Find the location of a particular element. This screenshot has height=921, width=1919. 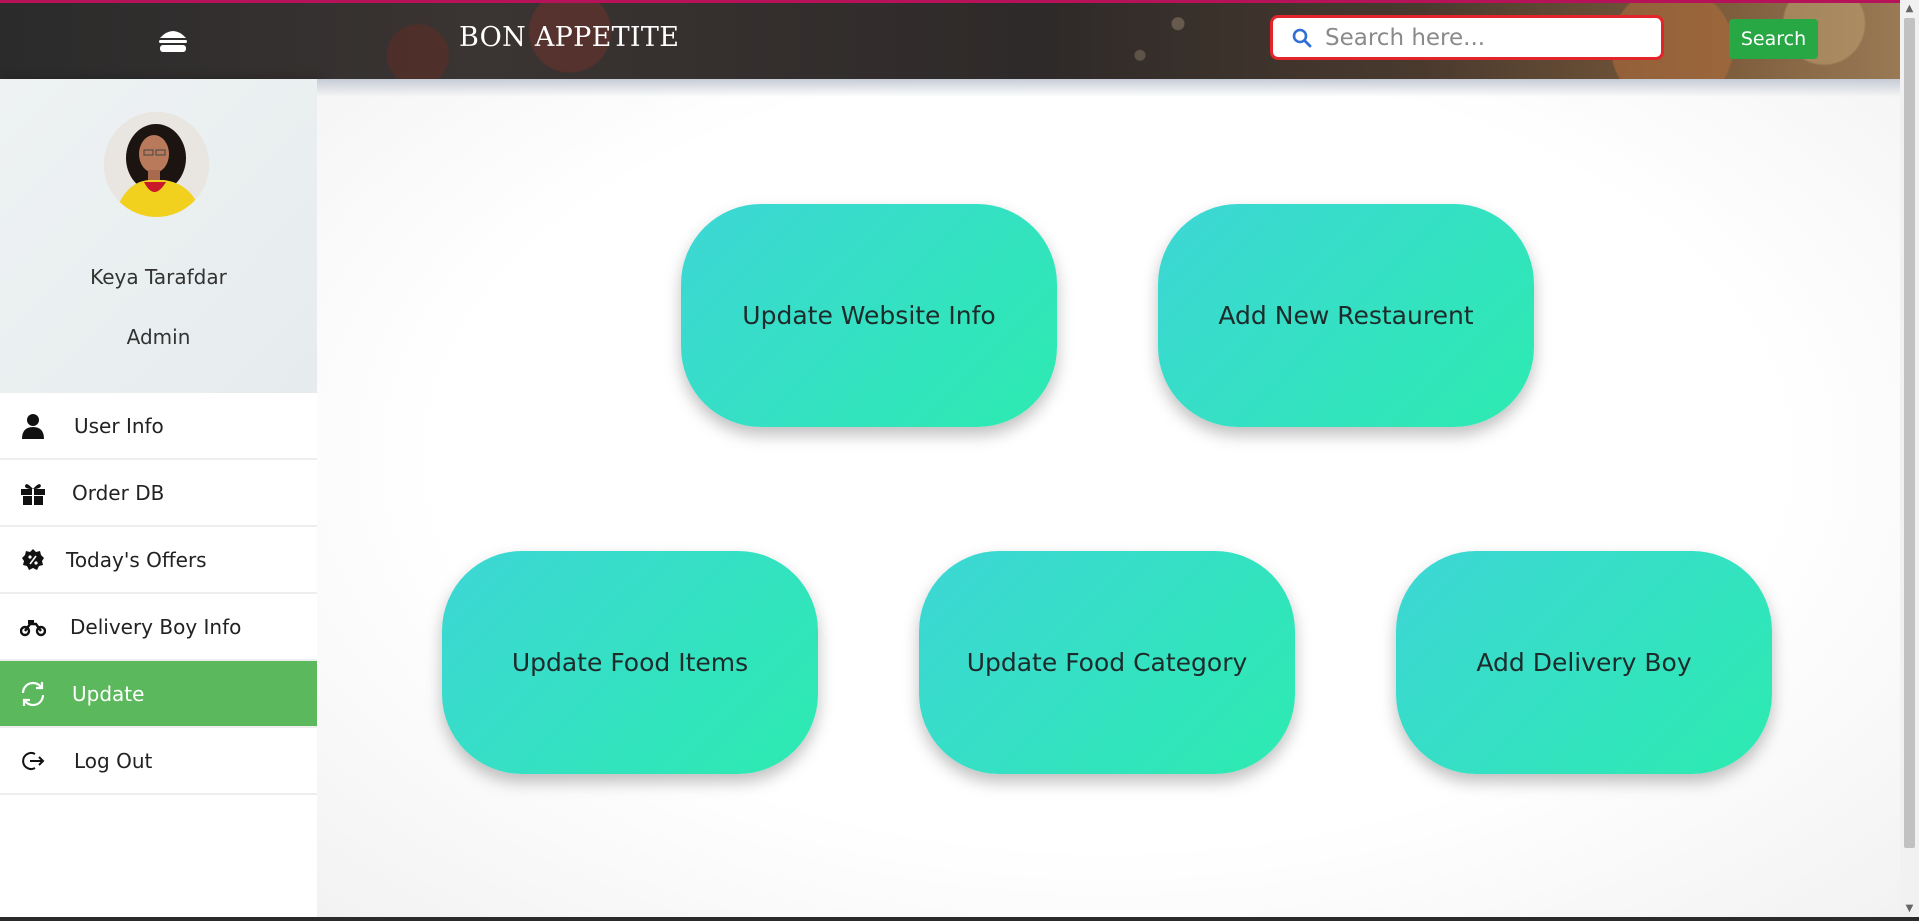

sidebar-item-todays-offers: Today's Offers is located at coordinates (158, 560).